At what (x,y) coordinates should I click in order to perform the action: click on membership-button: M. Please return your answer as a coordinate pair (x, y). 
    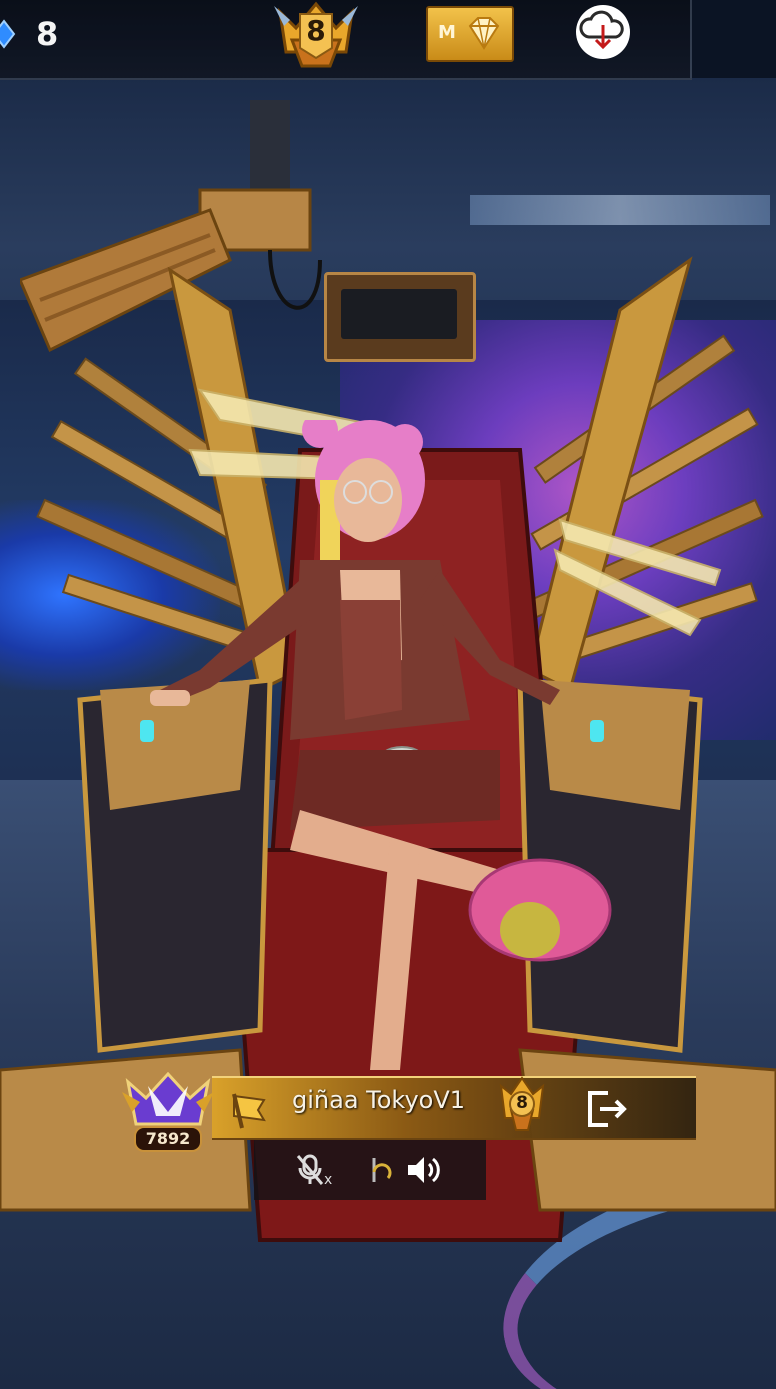
    Looking at the image, I should click on (470, 34).